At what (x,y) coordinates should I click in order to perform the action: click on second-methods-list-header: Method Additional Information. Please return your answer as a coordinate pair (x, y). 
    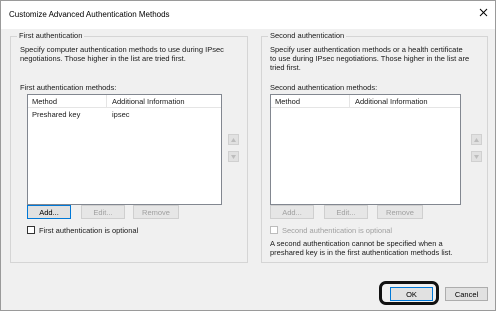
    Looking at the image, I should click on (365, 101).